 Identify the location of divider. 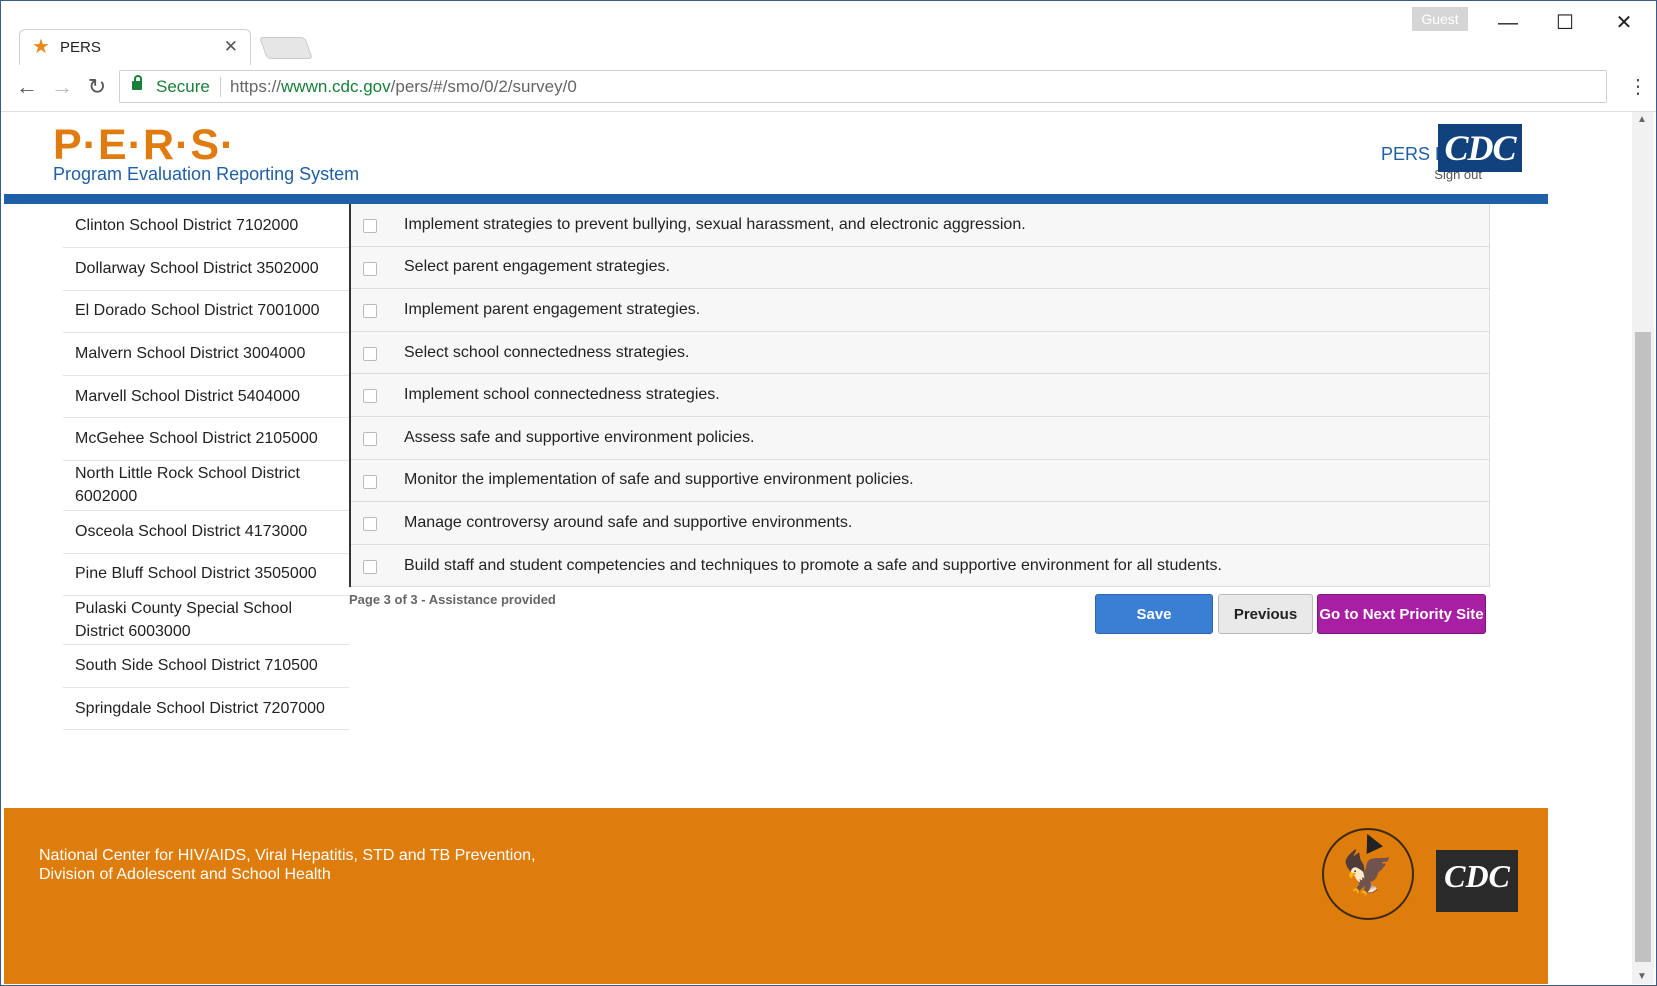
(220, 87).